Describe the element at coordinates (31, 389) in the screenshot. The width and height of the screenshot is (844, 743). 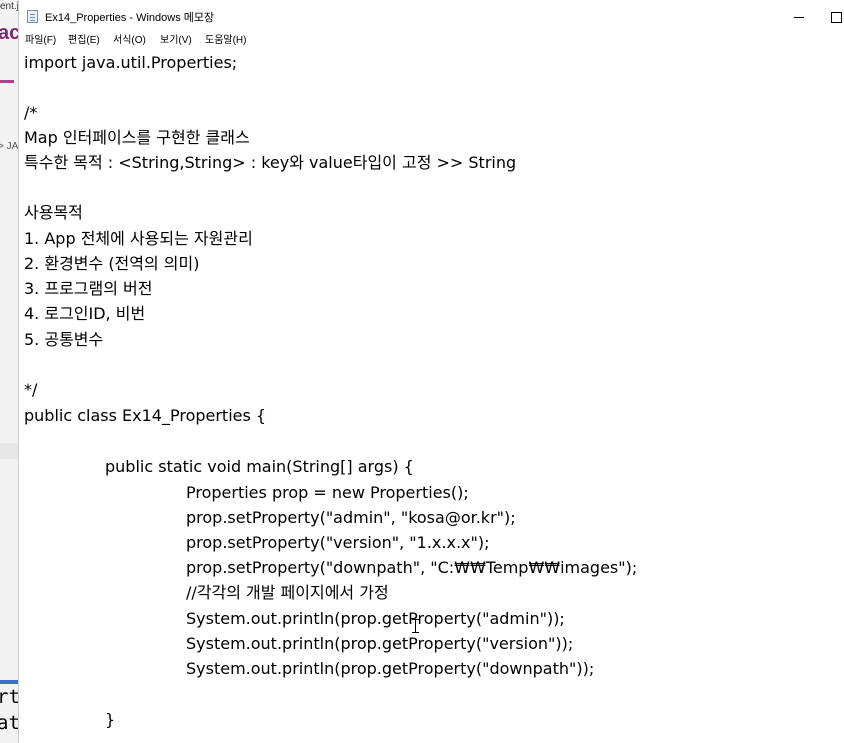
I see `code-line: */` at that location.